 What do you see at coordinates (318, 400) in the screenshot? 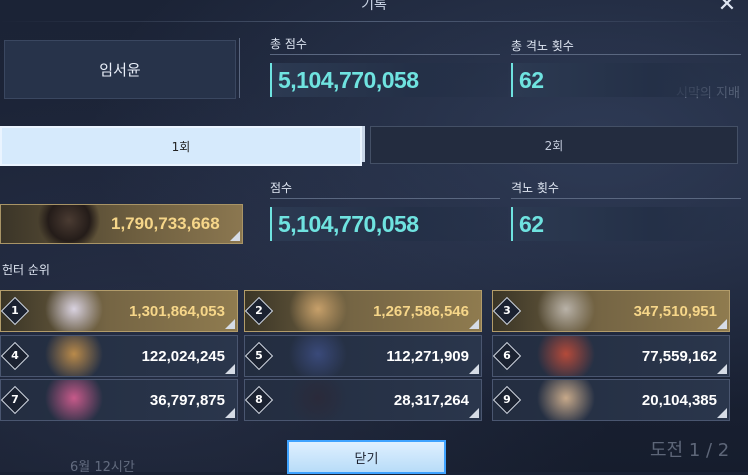
I see `dark-hair-portrait` at bounding box center [318, 400].